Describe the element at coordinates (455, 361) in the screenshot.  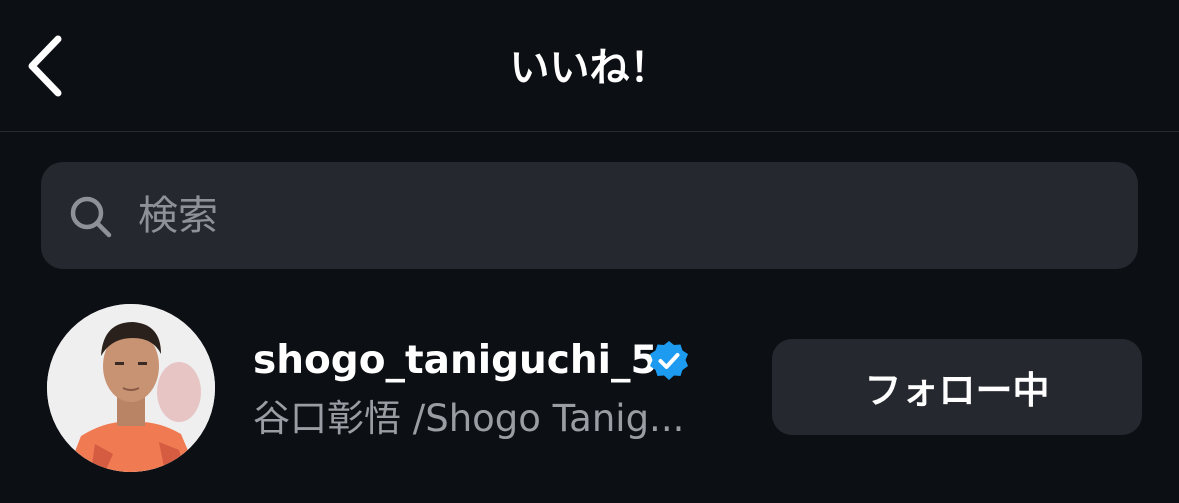
I see `username: shogo_taniguchi_5` at that location.